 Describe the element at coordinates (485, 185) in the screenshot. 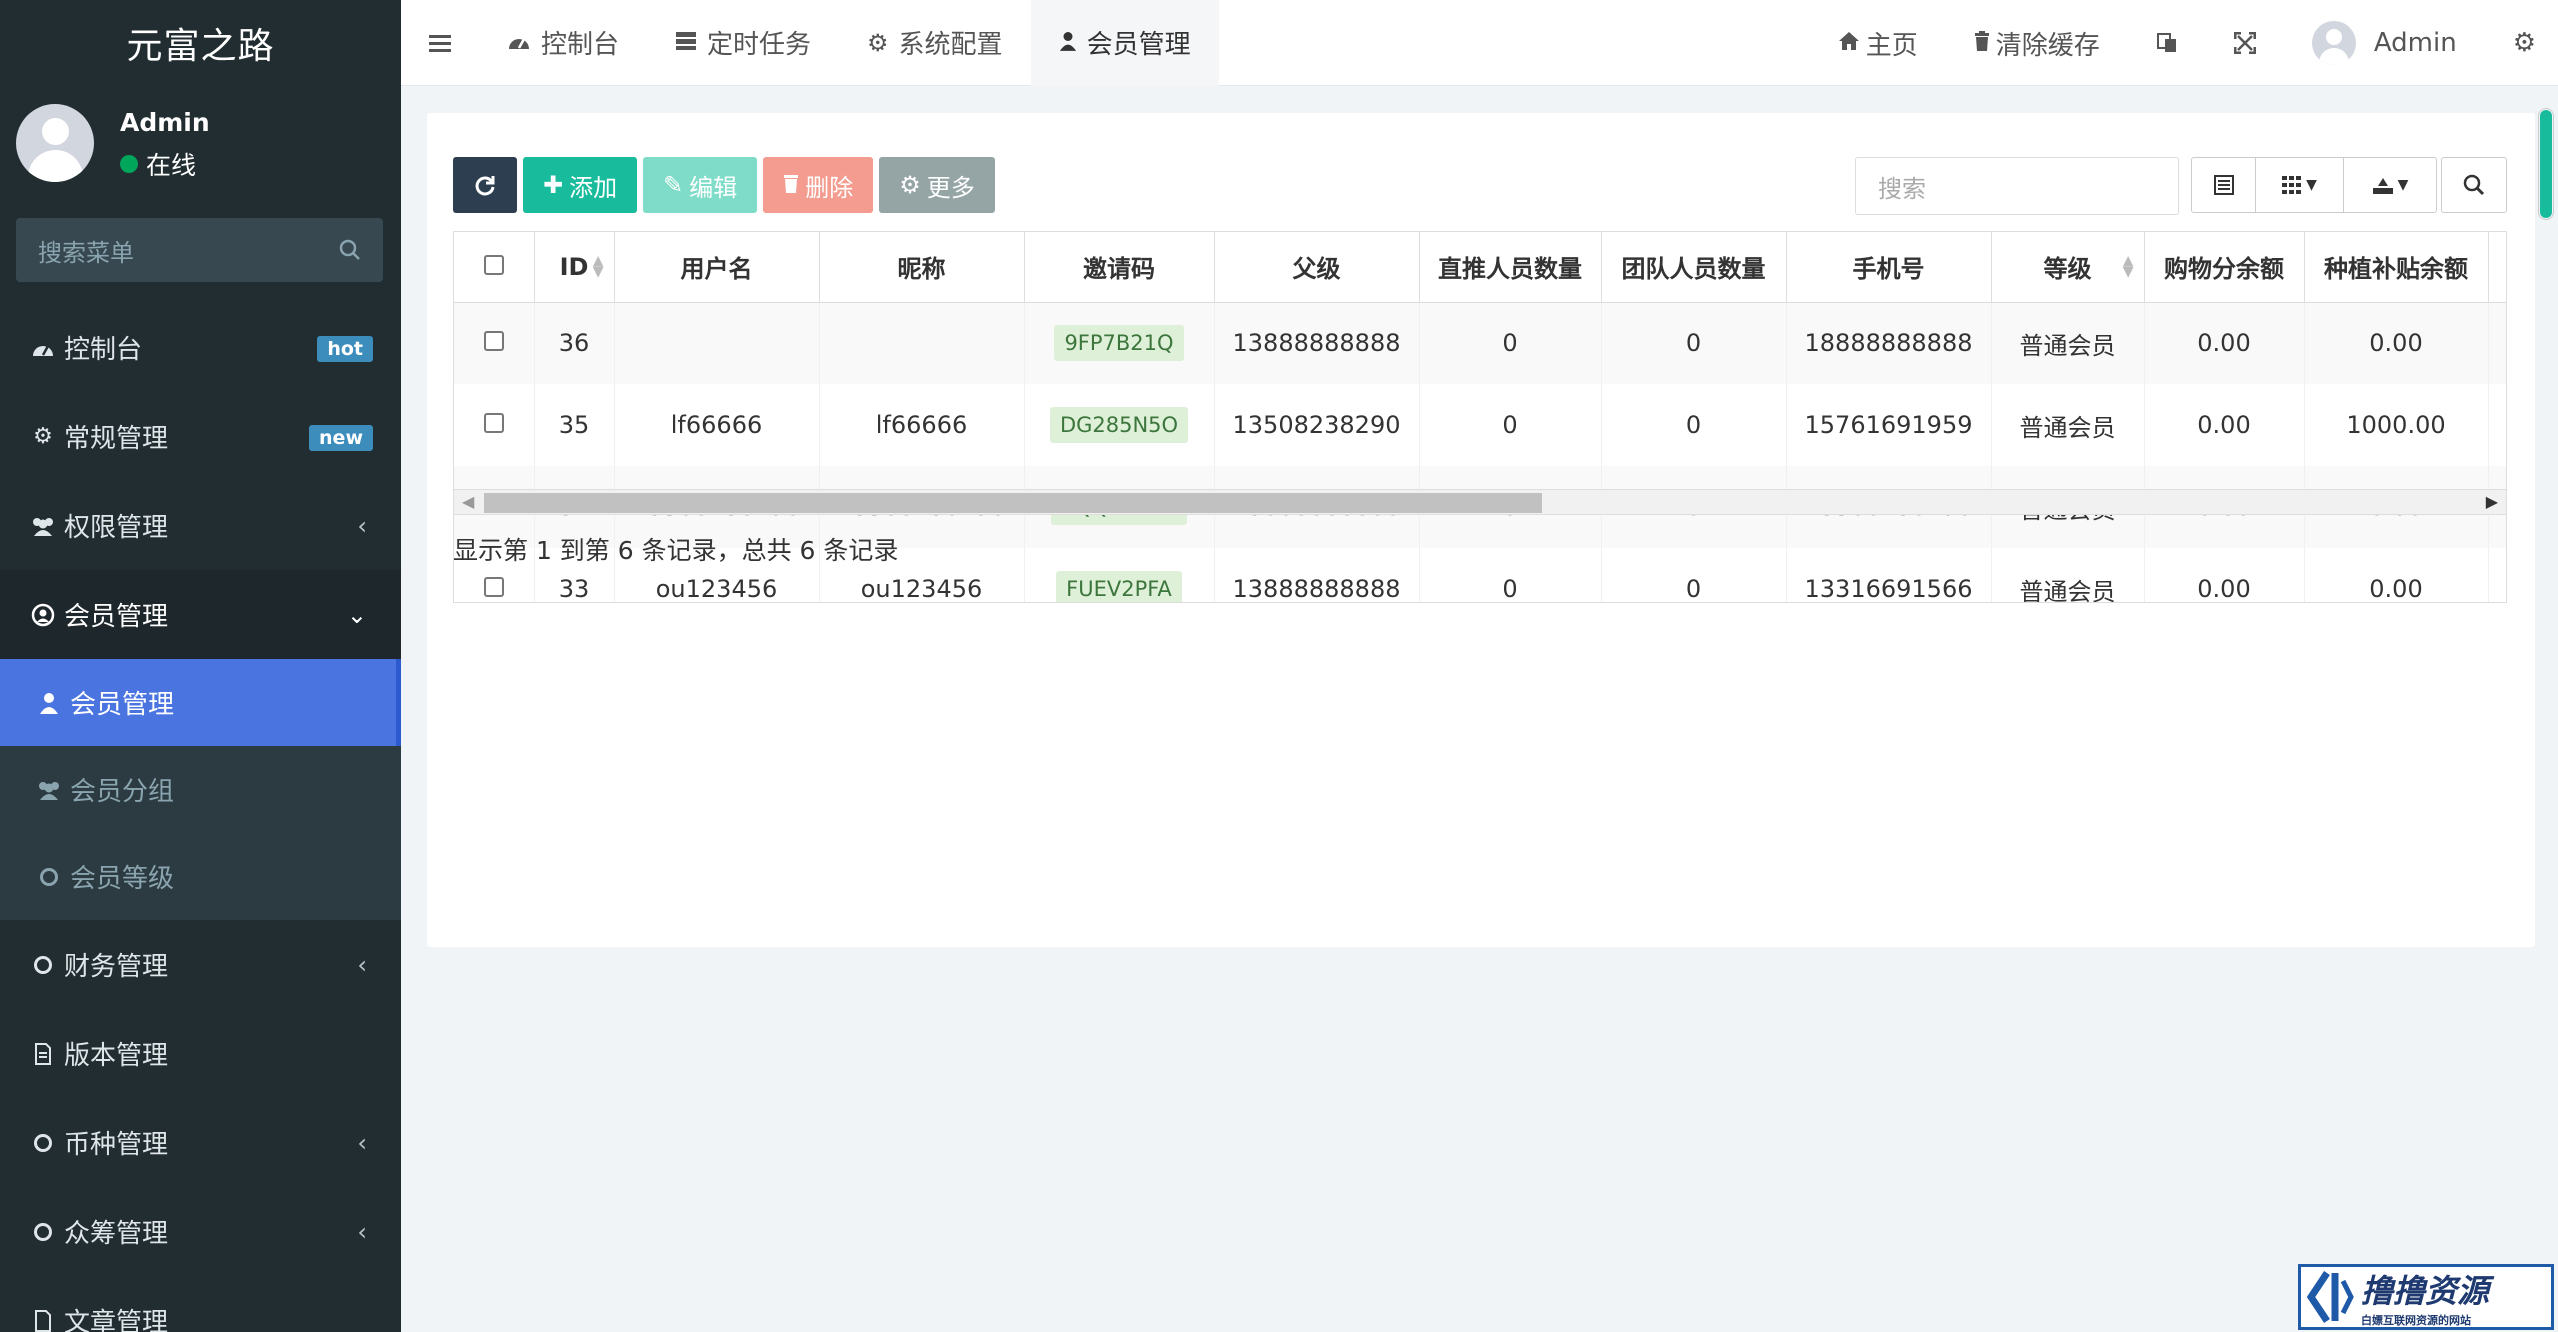

I see `refresh-button` at that location.